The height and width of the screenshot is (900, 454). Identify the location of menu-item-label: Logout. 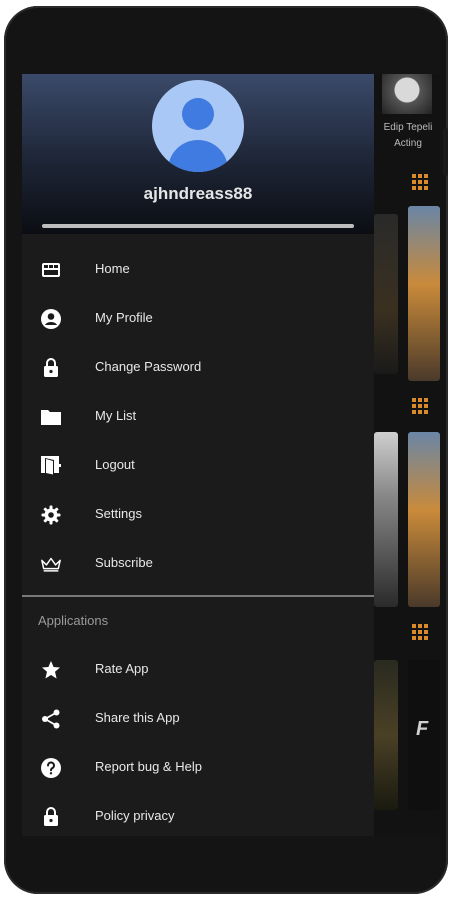
(115, 464).